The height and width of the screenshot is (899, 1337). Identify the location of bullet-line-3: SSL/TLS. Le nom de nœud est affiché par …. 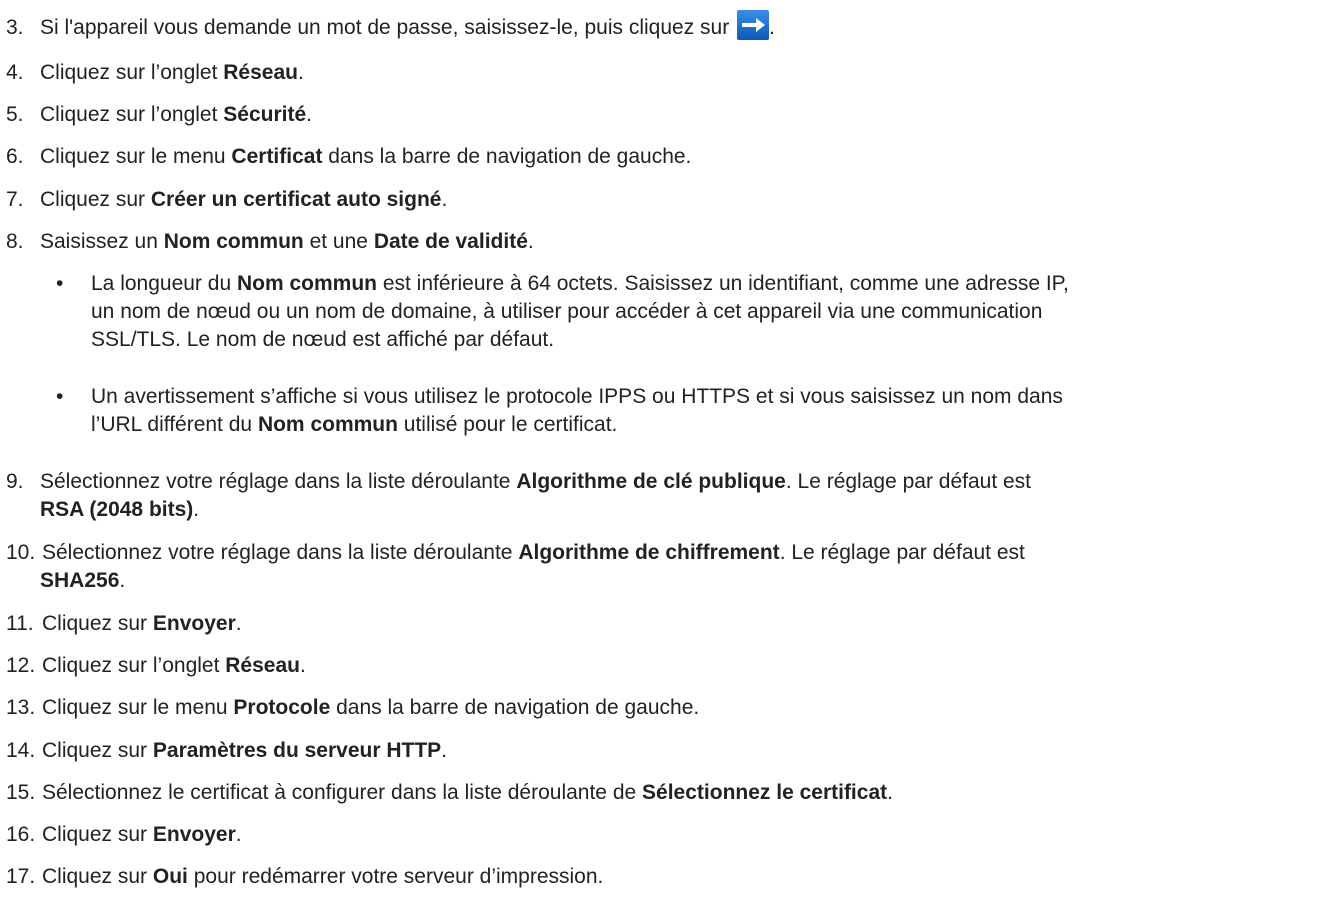
(323, 339).